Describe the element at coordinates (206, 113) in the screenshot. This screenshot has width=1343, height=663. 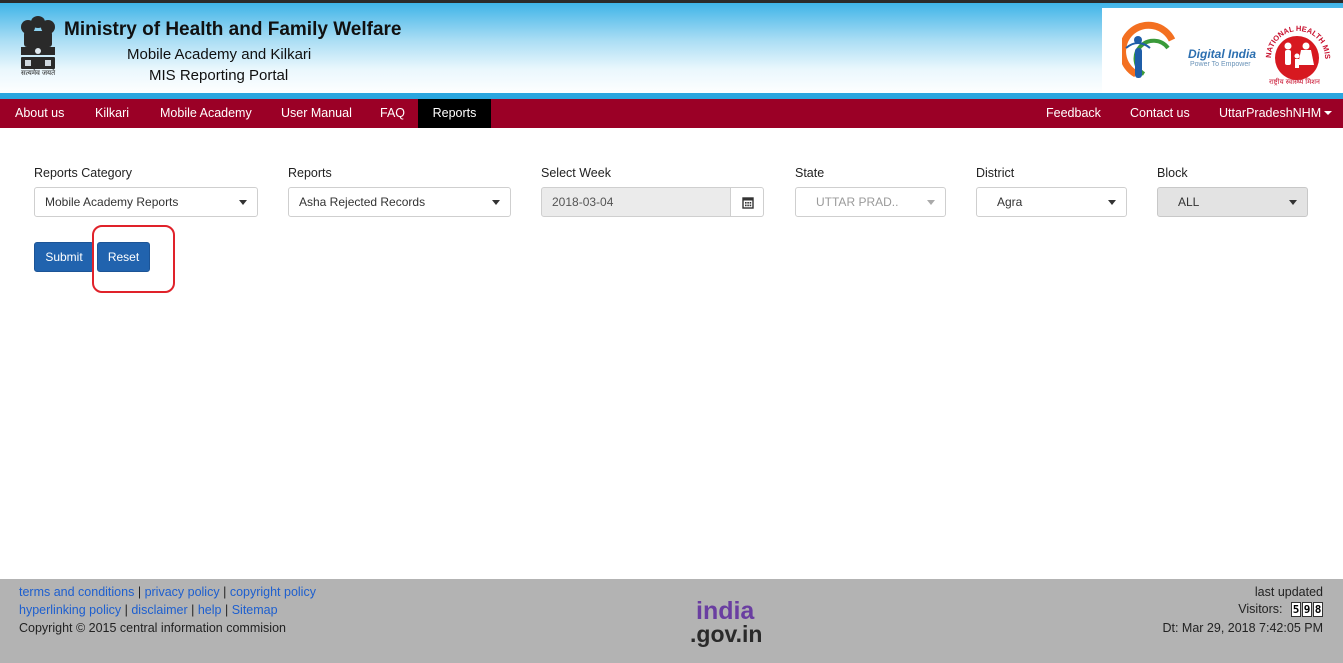
I see `nav-mobile-academy: Mobile Academy` at that location.